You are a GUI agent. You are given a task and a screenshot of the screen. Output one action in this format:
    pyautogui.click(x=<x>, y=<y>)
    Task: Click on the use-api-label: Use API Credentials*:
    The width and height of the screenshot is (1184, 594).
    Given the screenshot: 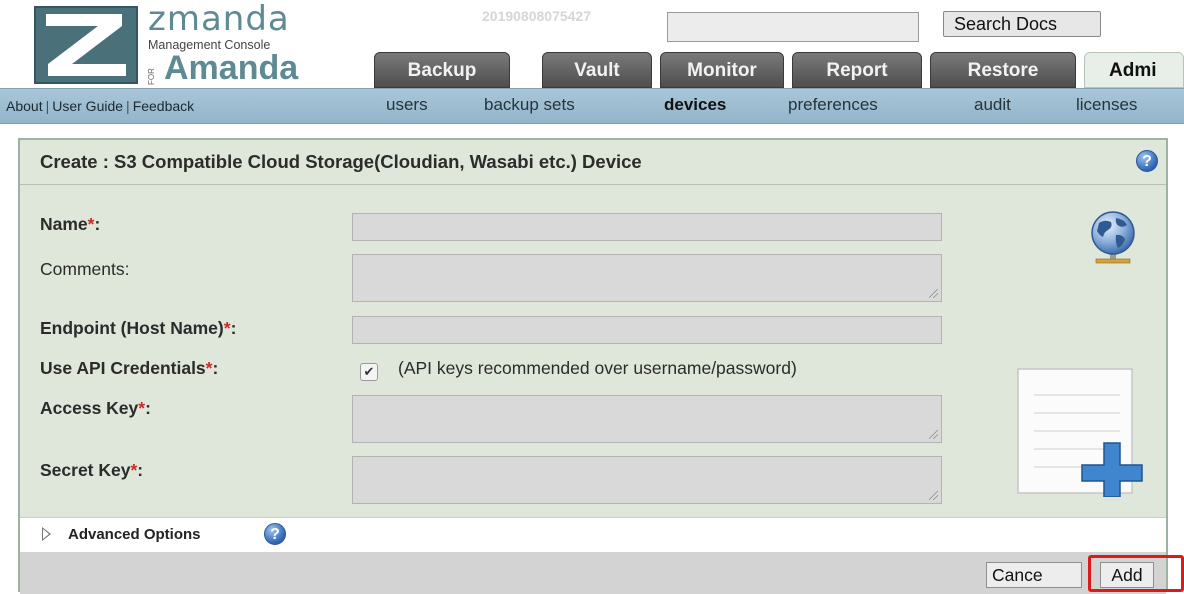 What is the action you would take?
    pyautogui.click(x=129, y=368)
    